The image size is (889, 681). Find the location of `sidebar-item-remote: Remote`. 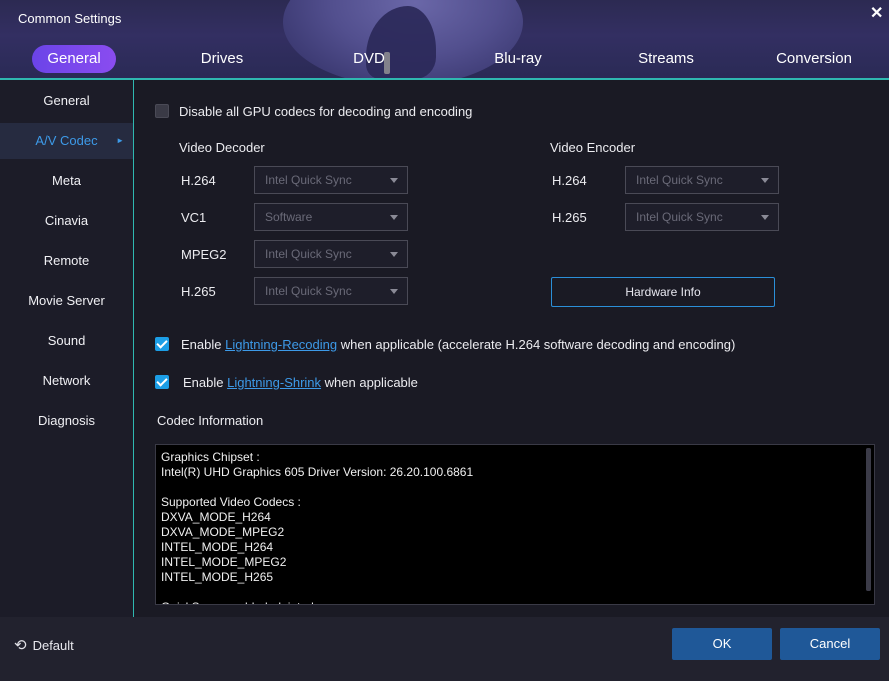

sidebar-item-remote: Remote is located at coordinates (66, 261).